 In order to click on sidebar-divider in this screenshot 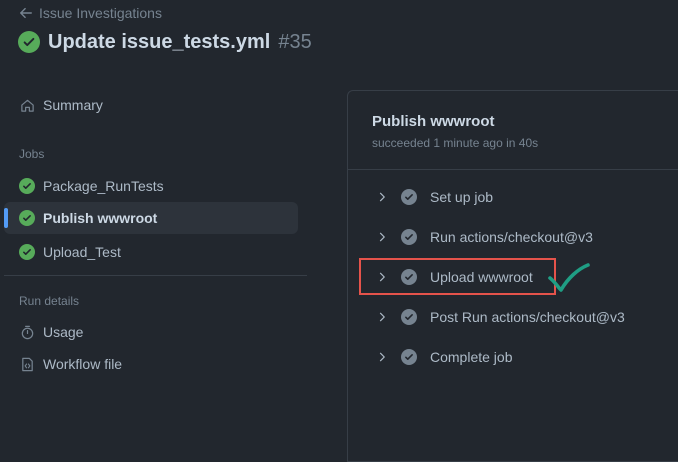, I will do `click(155, 275)`.